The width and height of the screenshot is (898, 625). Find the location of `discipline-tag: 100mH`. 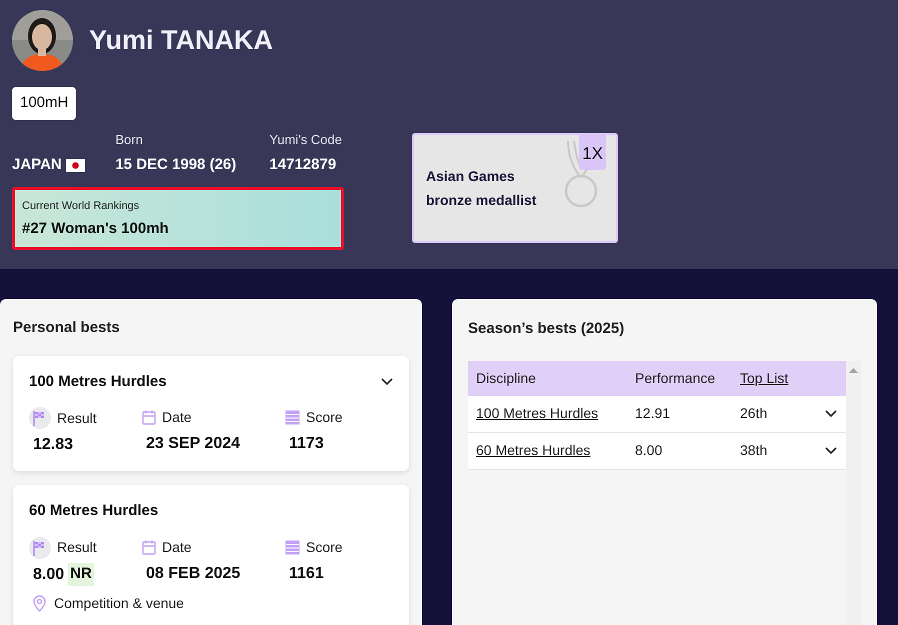

discipline-tag: 100mH is located at coordinates (44, 103).